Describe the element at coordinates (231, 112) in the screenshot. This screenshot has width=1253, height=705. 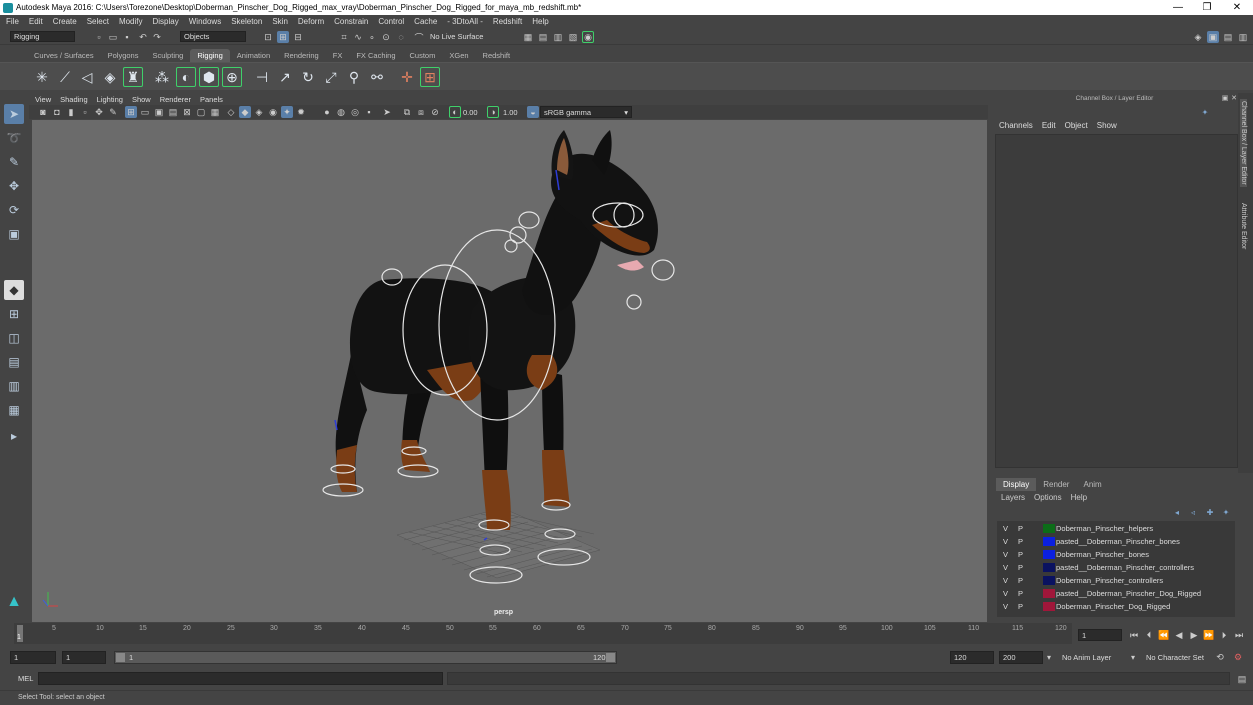
I see `wireframe-icon: ◇` at that location.